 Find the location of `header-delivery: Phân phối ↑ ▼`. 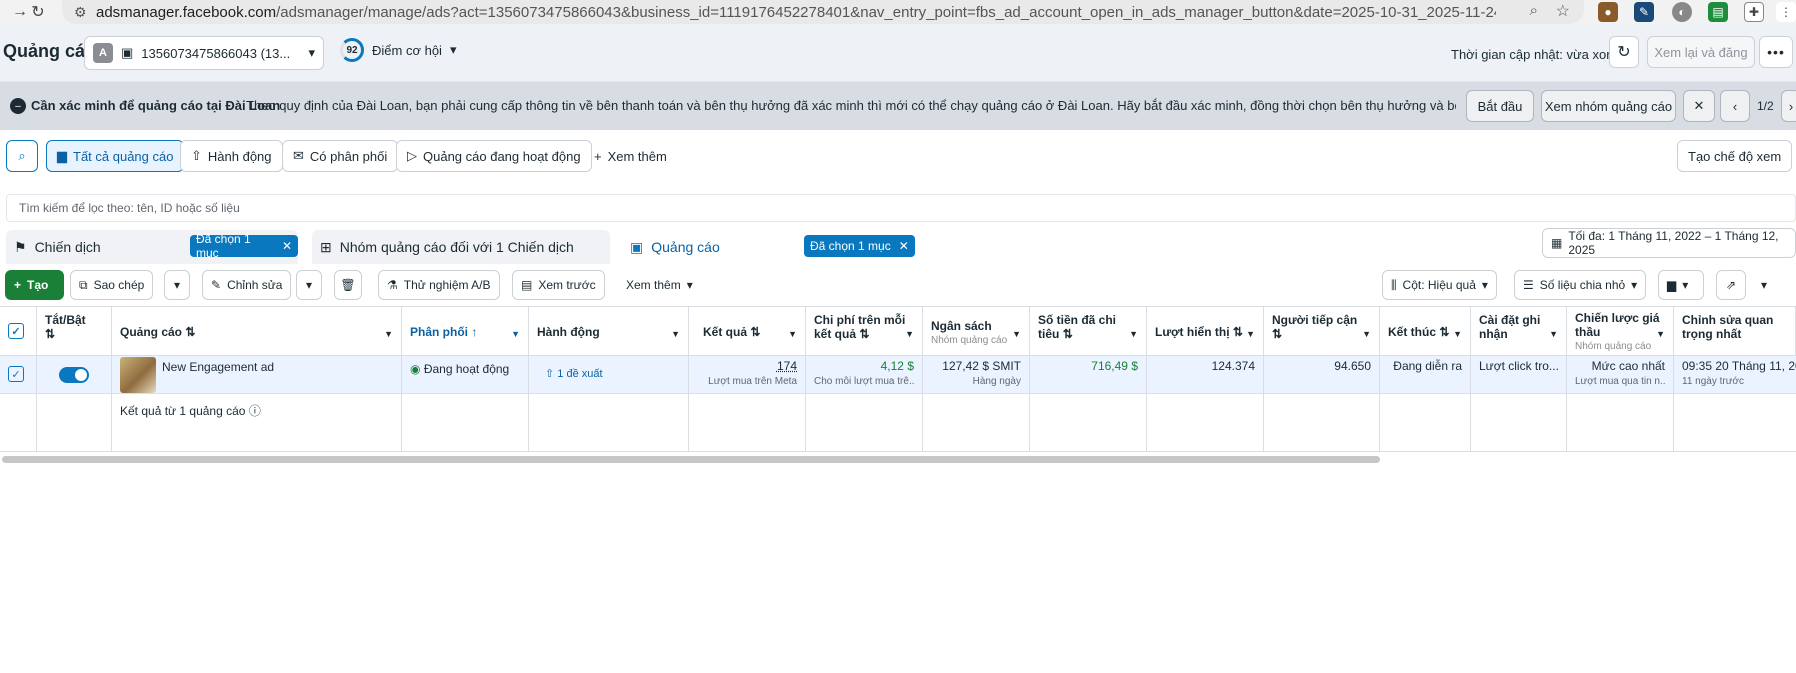

header-delivery: Phân phối ↑ ▼ is located at coordinates (465, 331).